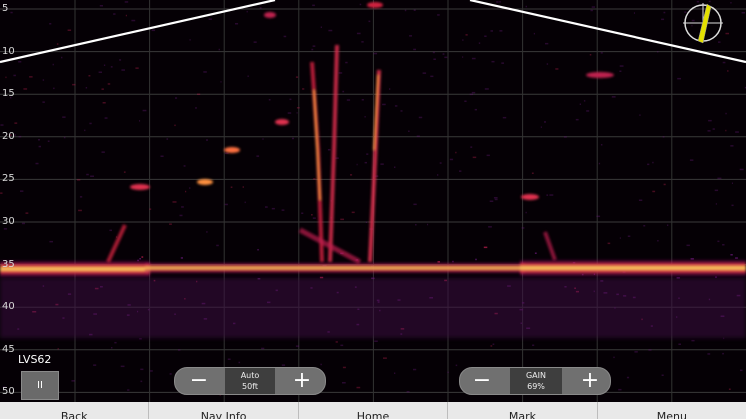  What do you see at coordinates (302, 381) in the screenshot?
I see `range-plus-button: +` at bounding box center [302, 381].